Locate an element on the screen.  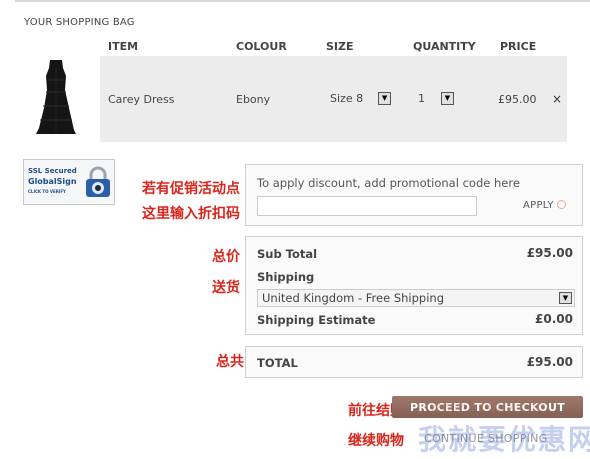
ssl-badge-line2: GlobalSign is located at coordinates (52, 181).